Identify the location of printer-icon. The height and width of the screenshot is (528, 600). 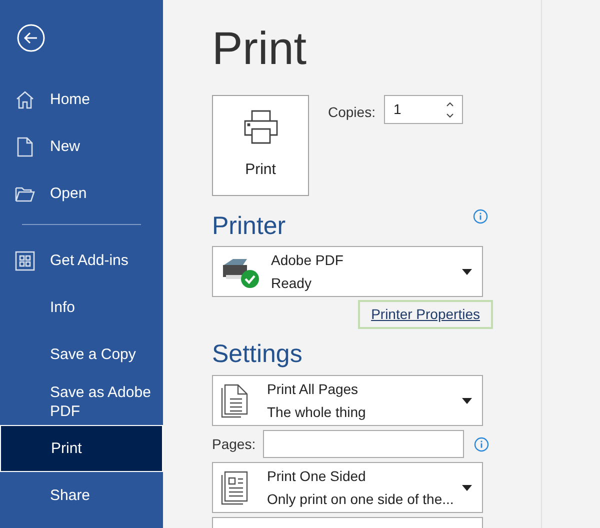
(260, 127).